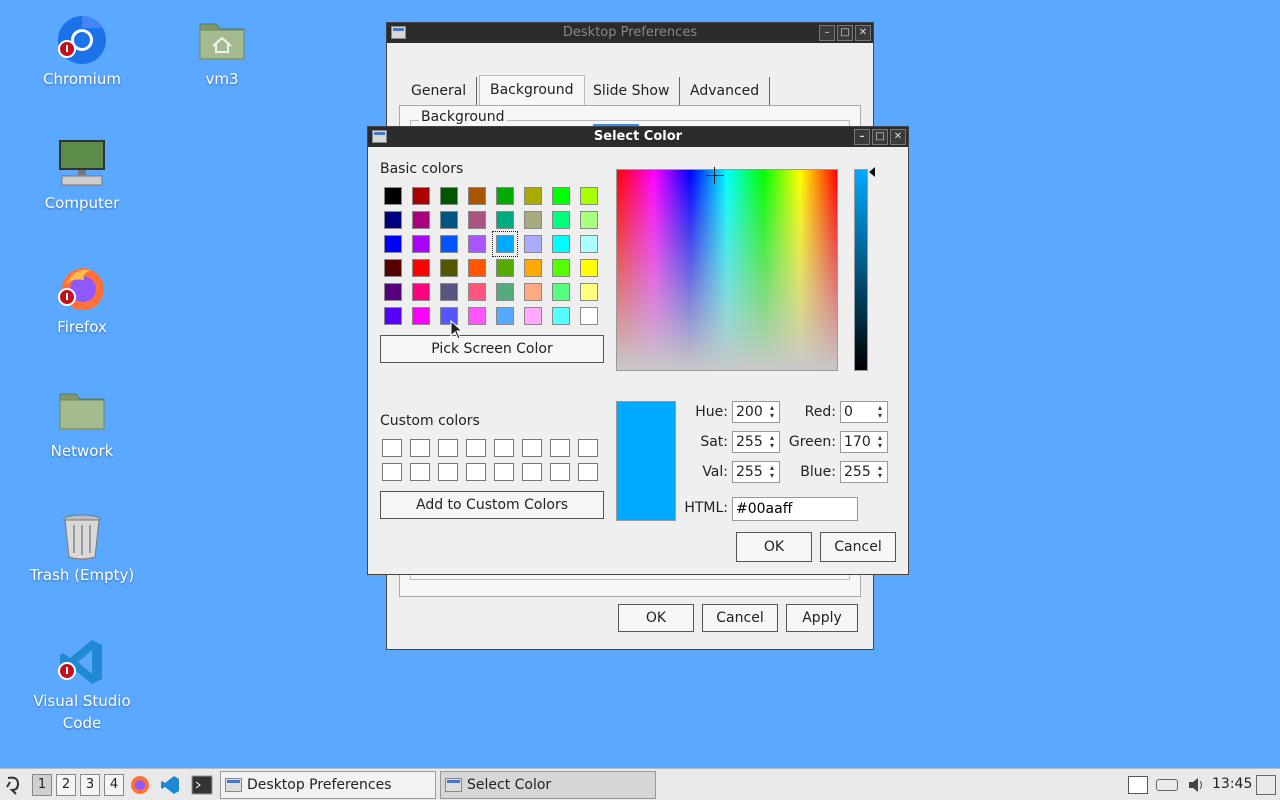 Image resolution: width=1280 pixels, height=800 pixels. Describe the element at coordinates (548, 785) in the screenshot. I see `taskbar-item-select-color: Select Color` at that location.